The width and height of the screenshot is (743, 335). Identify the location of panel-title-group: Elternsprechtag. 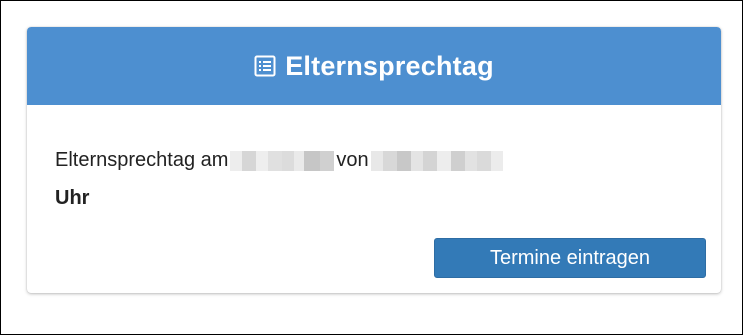
(374, 66).